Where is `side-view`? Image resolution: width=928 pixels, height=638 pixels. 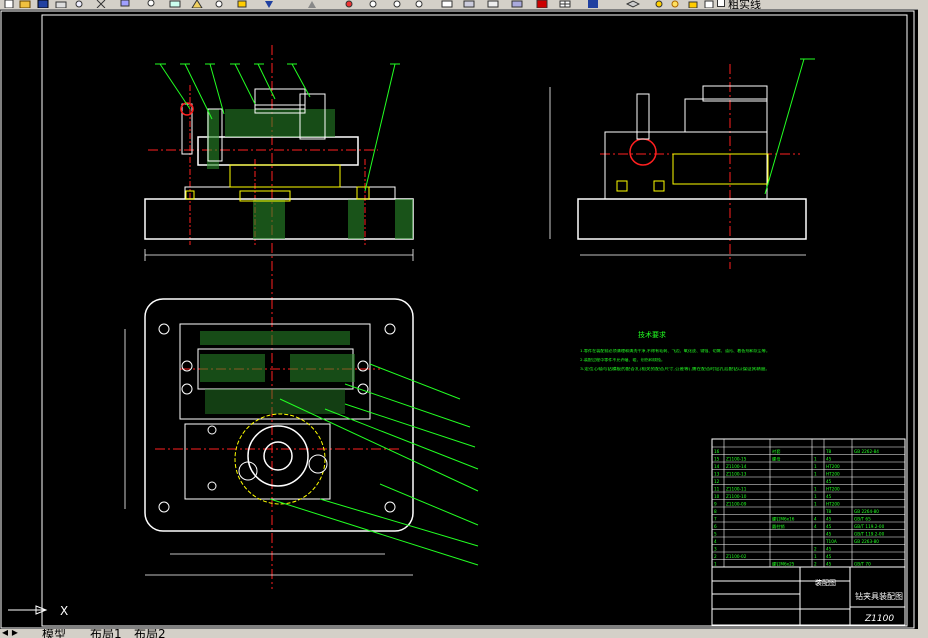
side-view is located at coordinates (682, 163).